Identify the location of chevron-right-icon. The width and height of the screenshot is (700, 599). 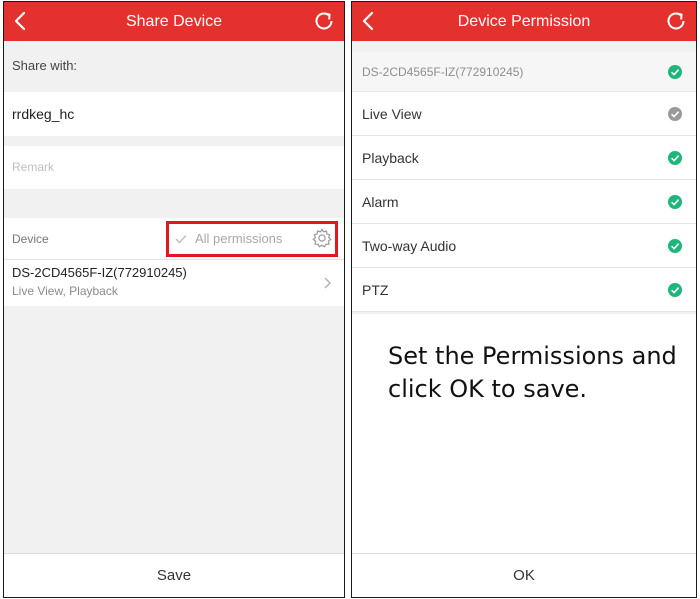
(328, 283).